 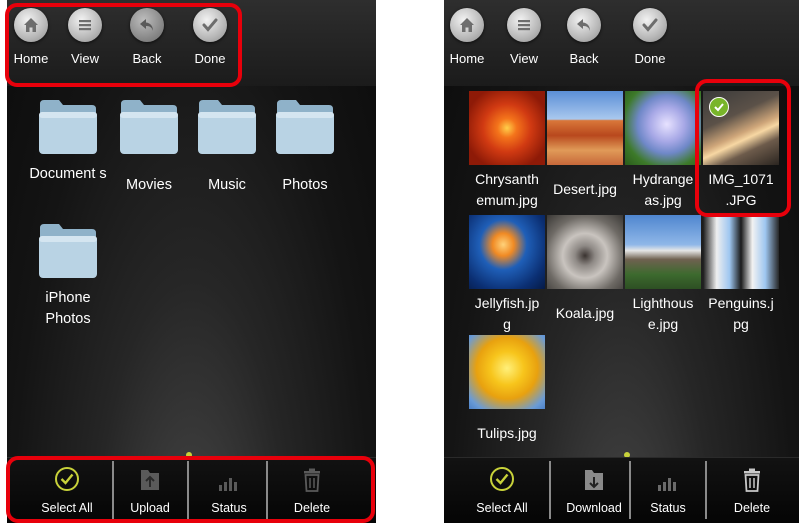 What do you see at coordinates (741, 313) in the screenshot?
I see `image-label: Penguins.j pg` at bounding box center [741, 313].